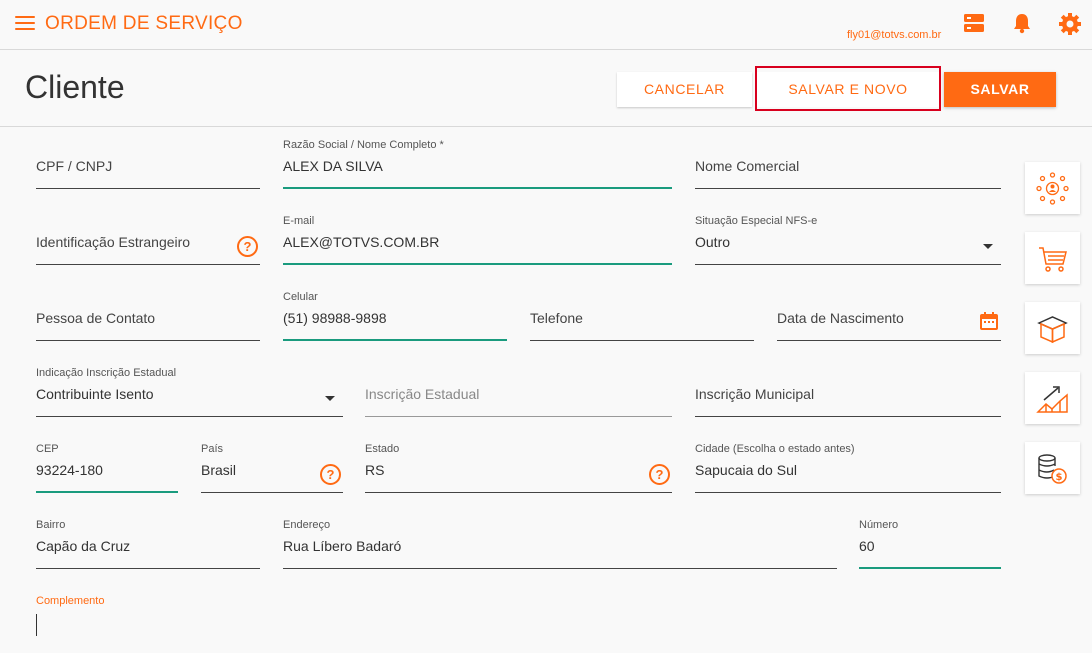 The width and height of the screenshot is (1092, 653). What do you see at coordinates (74, 166) in the screenshot?
I see `cpf-cnpj-placeholder: CPF / CNPJ` at bounding box center [74, 166].